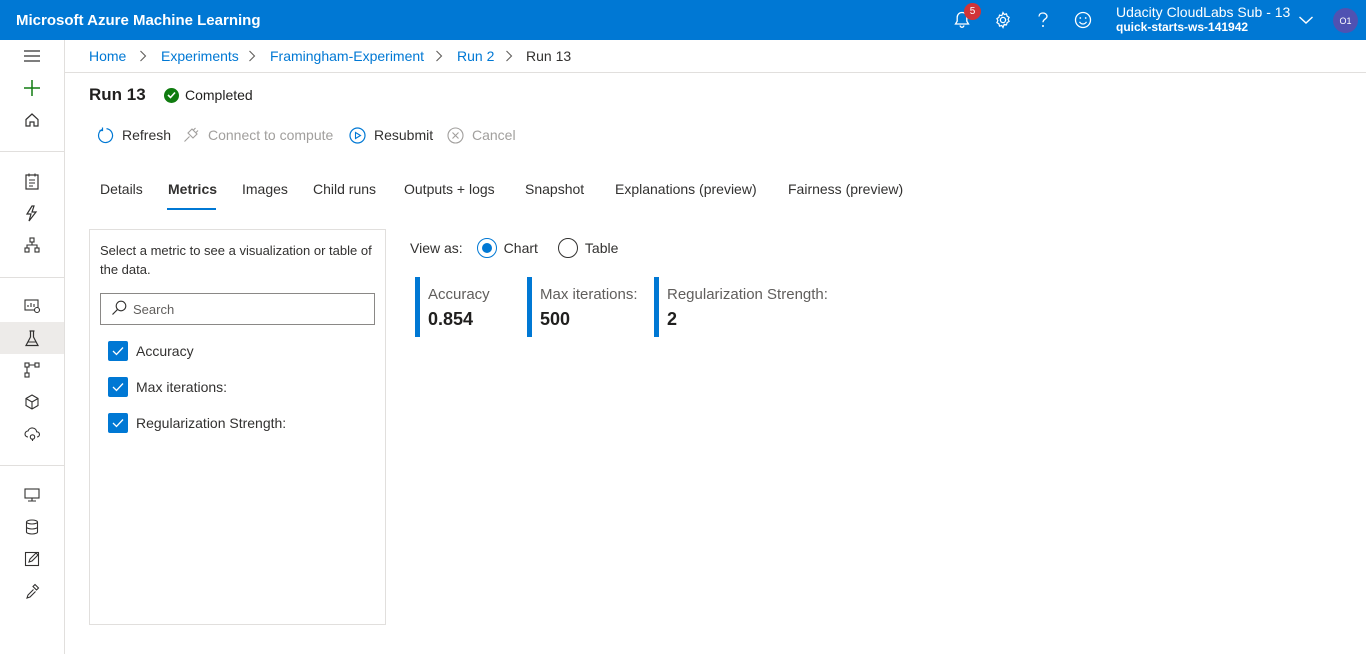 The height and width of the screenshot is (654, 1366). What do you see at coordinates (265, 189) in the screenshot?
I see `tab-images: Images` at bounding box center [265, 189].